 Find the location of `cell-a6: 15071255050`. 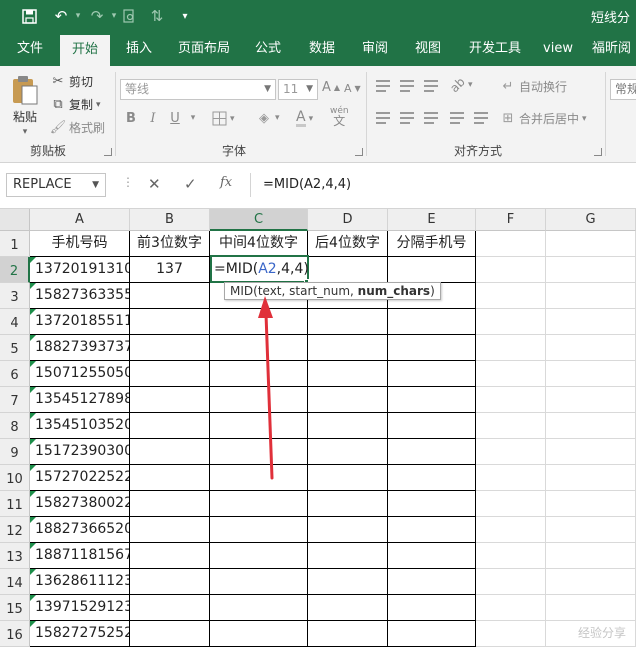

cell-a6: 15071255050 is located at coordinates (80, 374).